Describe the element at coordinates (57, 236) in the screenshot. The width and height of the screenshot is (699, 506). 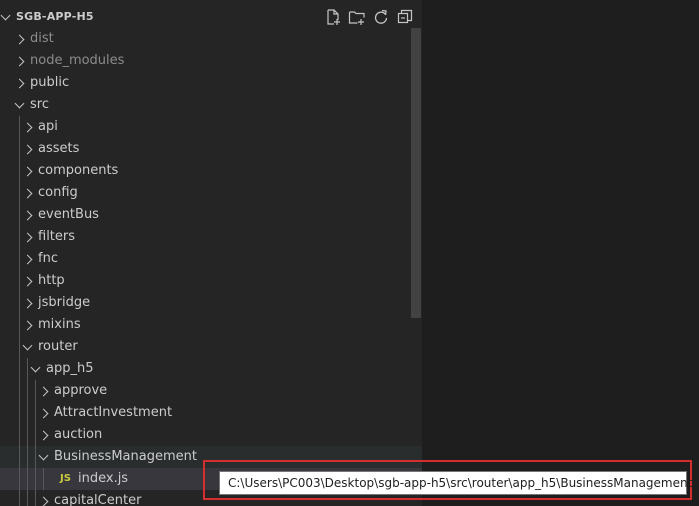
I see `tree-item-label: filters` at that location.